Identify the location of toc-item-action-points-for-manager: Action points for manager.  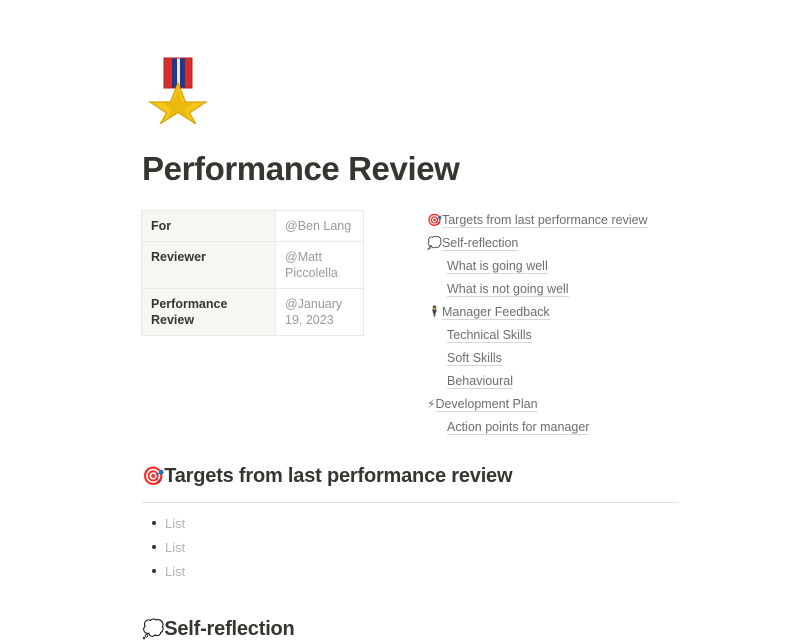
(552, 427).